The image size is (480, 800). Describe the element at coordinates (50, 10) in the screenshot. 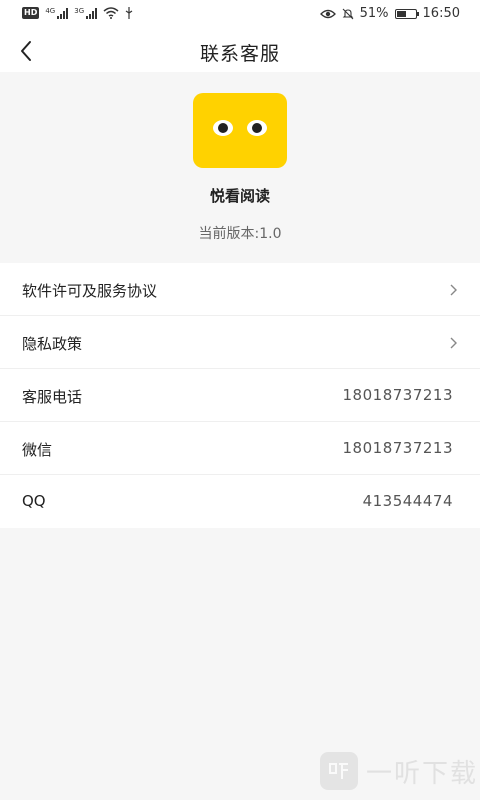

I see `network-type-1: 4G` at that location.